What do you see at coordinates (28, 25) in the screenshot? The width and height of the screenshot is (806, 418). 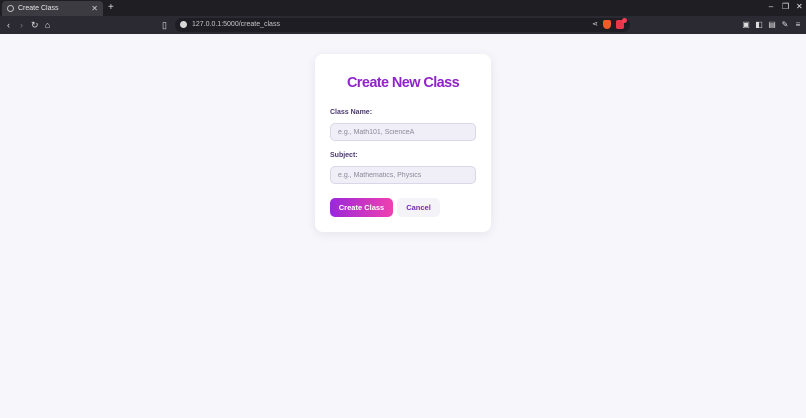 I see `nav-buttons: ‹ › ↻ ⌂` at bounding box center [28, 25].